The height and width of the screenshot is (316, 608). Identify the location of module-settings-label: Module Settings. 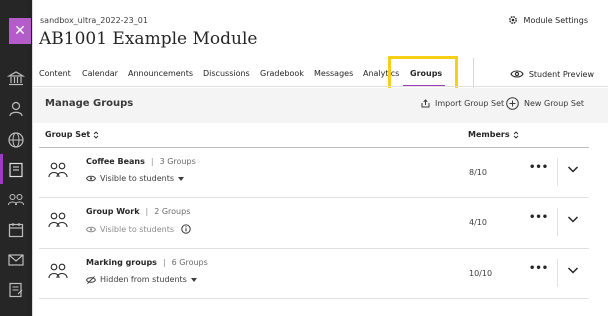
(555, 20).